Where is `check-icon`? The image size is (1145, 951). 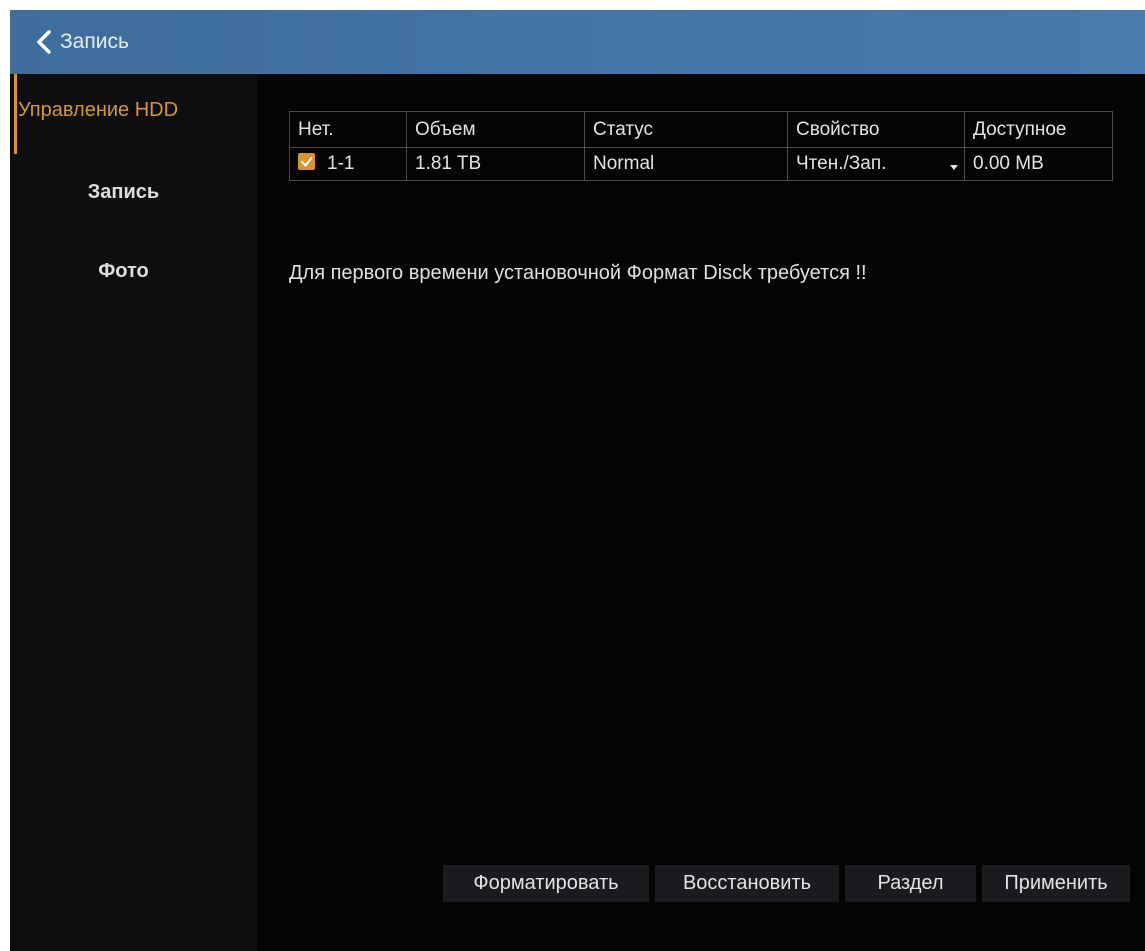
check-icon is located at coordinates (307, 162).